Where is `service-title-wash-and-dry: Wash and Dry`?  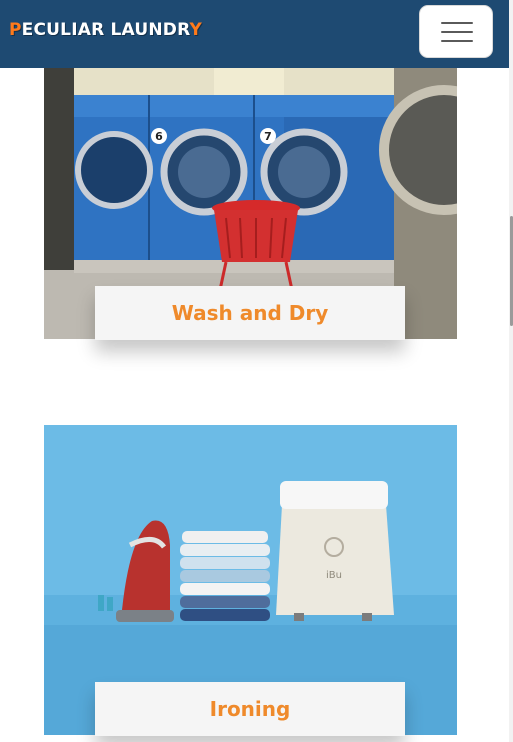 service-title-wash-and-dry: Wash and Dry is located at coordinates (250, 313).